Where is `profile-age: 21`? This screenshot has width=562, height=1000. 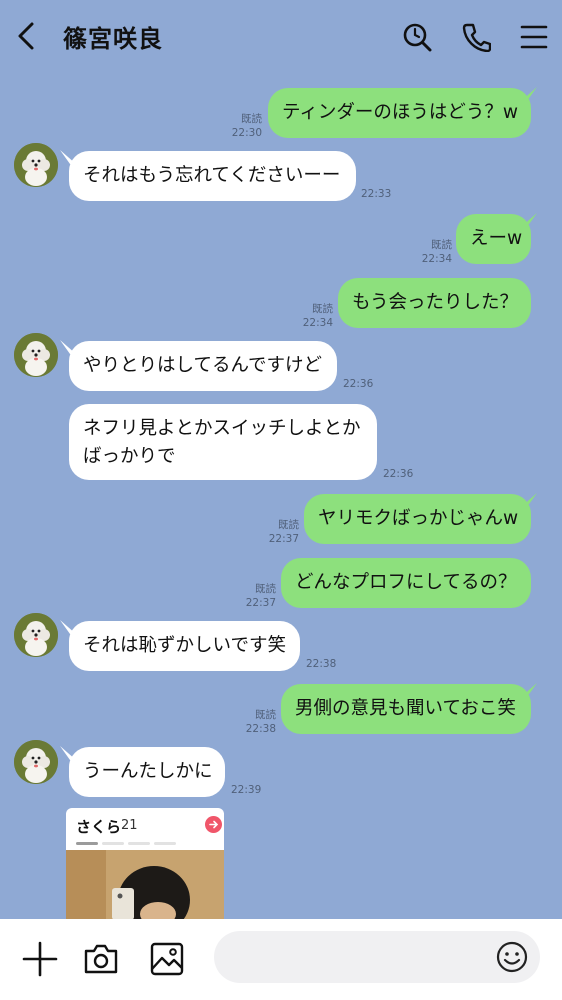
profile-age: 21 is located at coordinates (129, 825).